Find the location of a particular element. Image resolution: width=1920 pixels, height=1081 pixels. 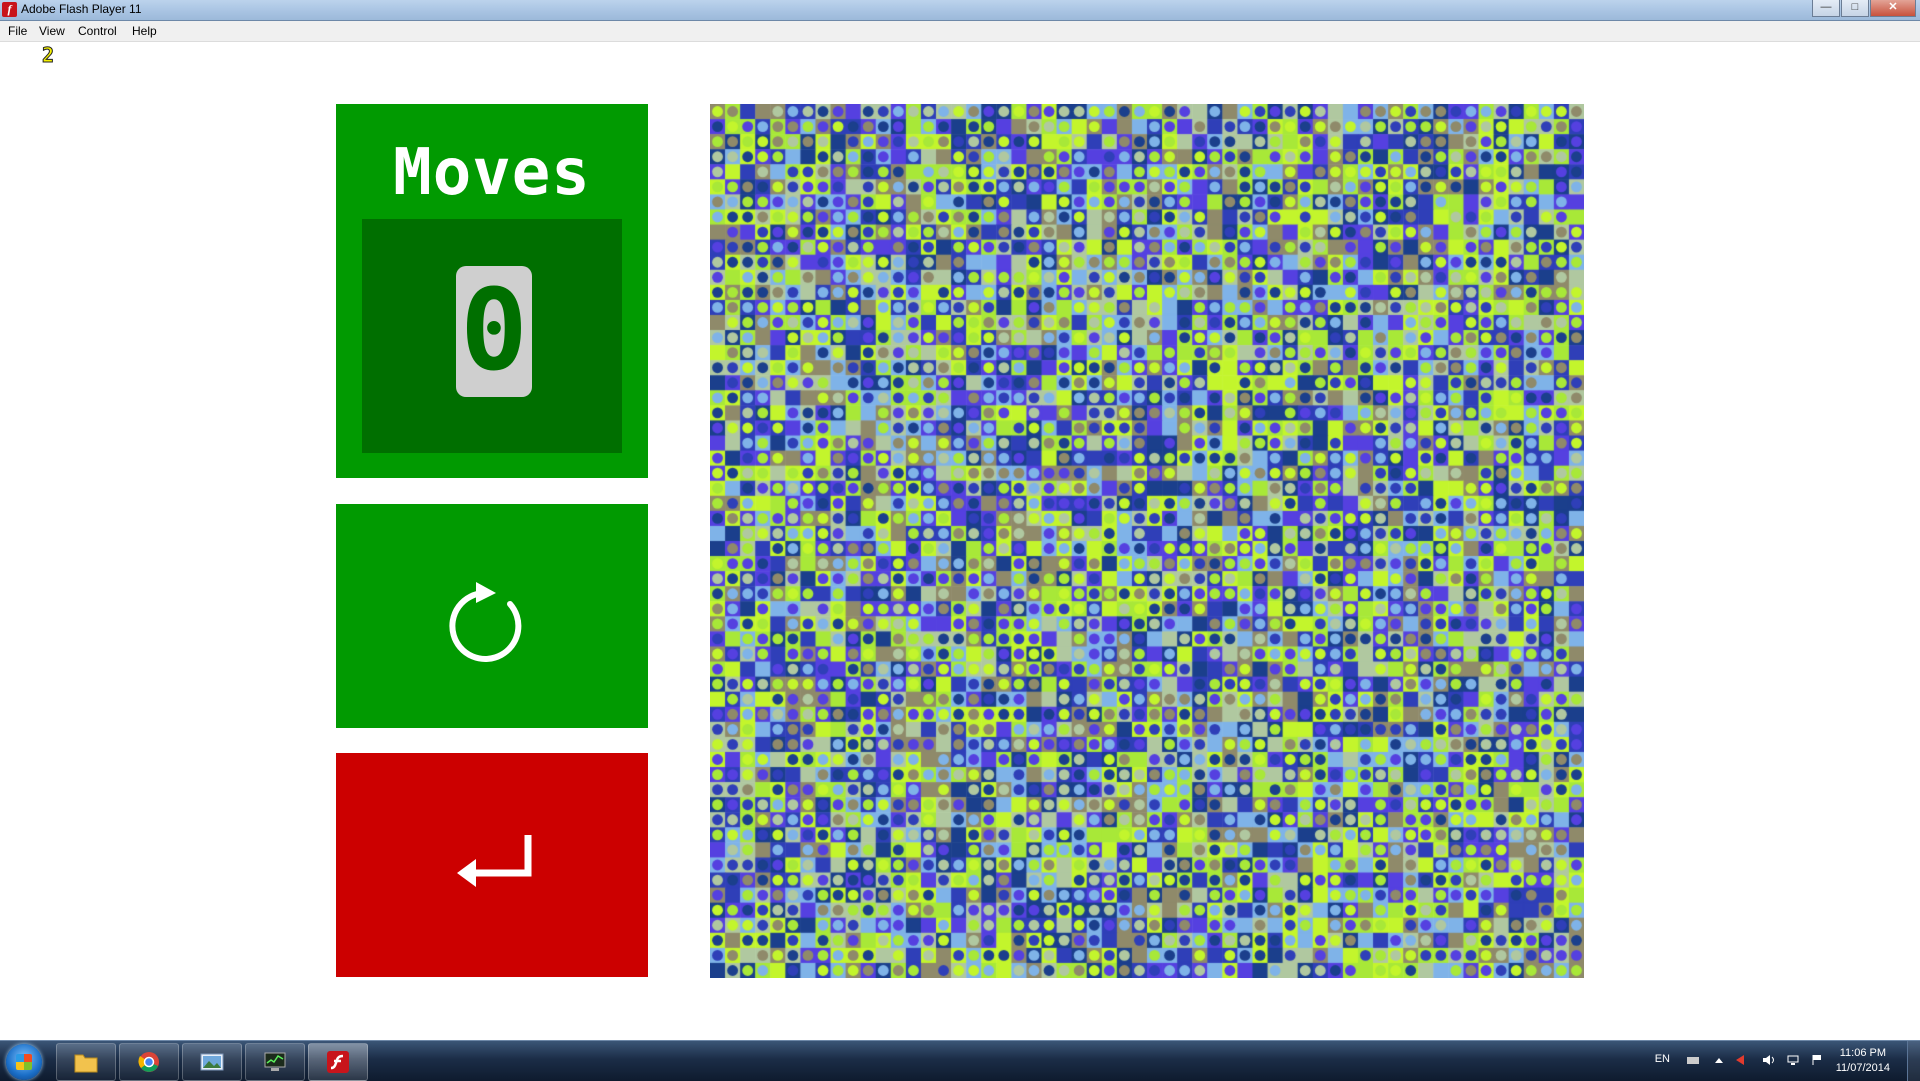

return-arrow-icon is located at coordinates (494, 861).